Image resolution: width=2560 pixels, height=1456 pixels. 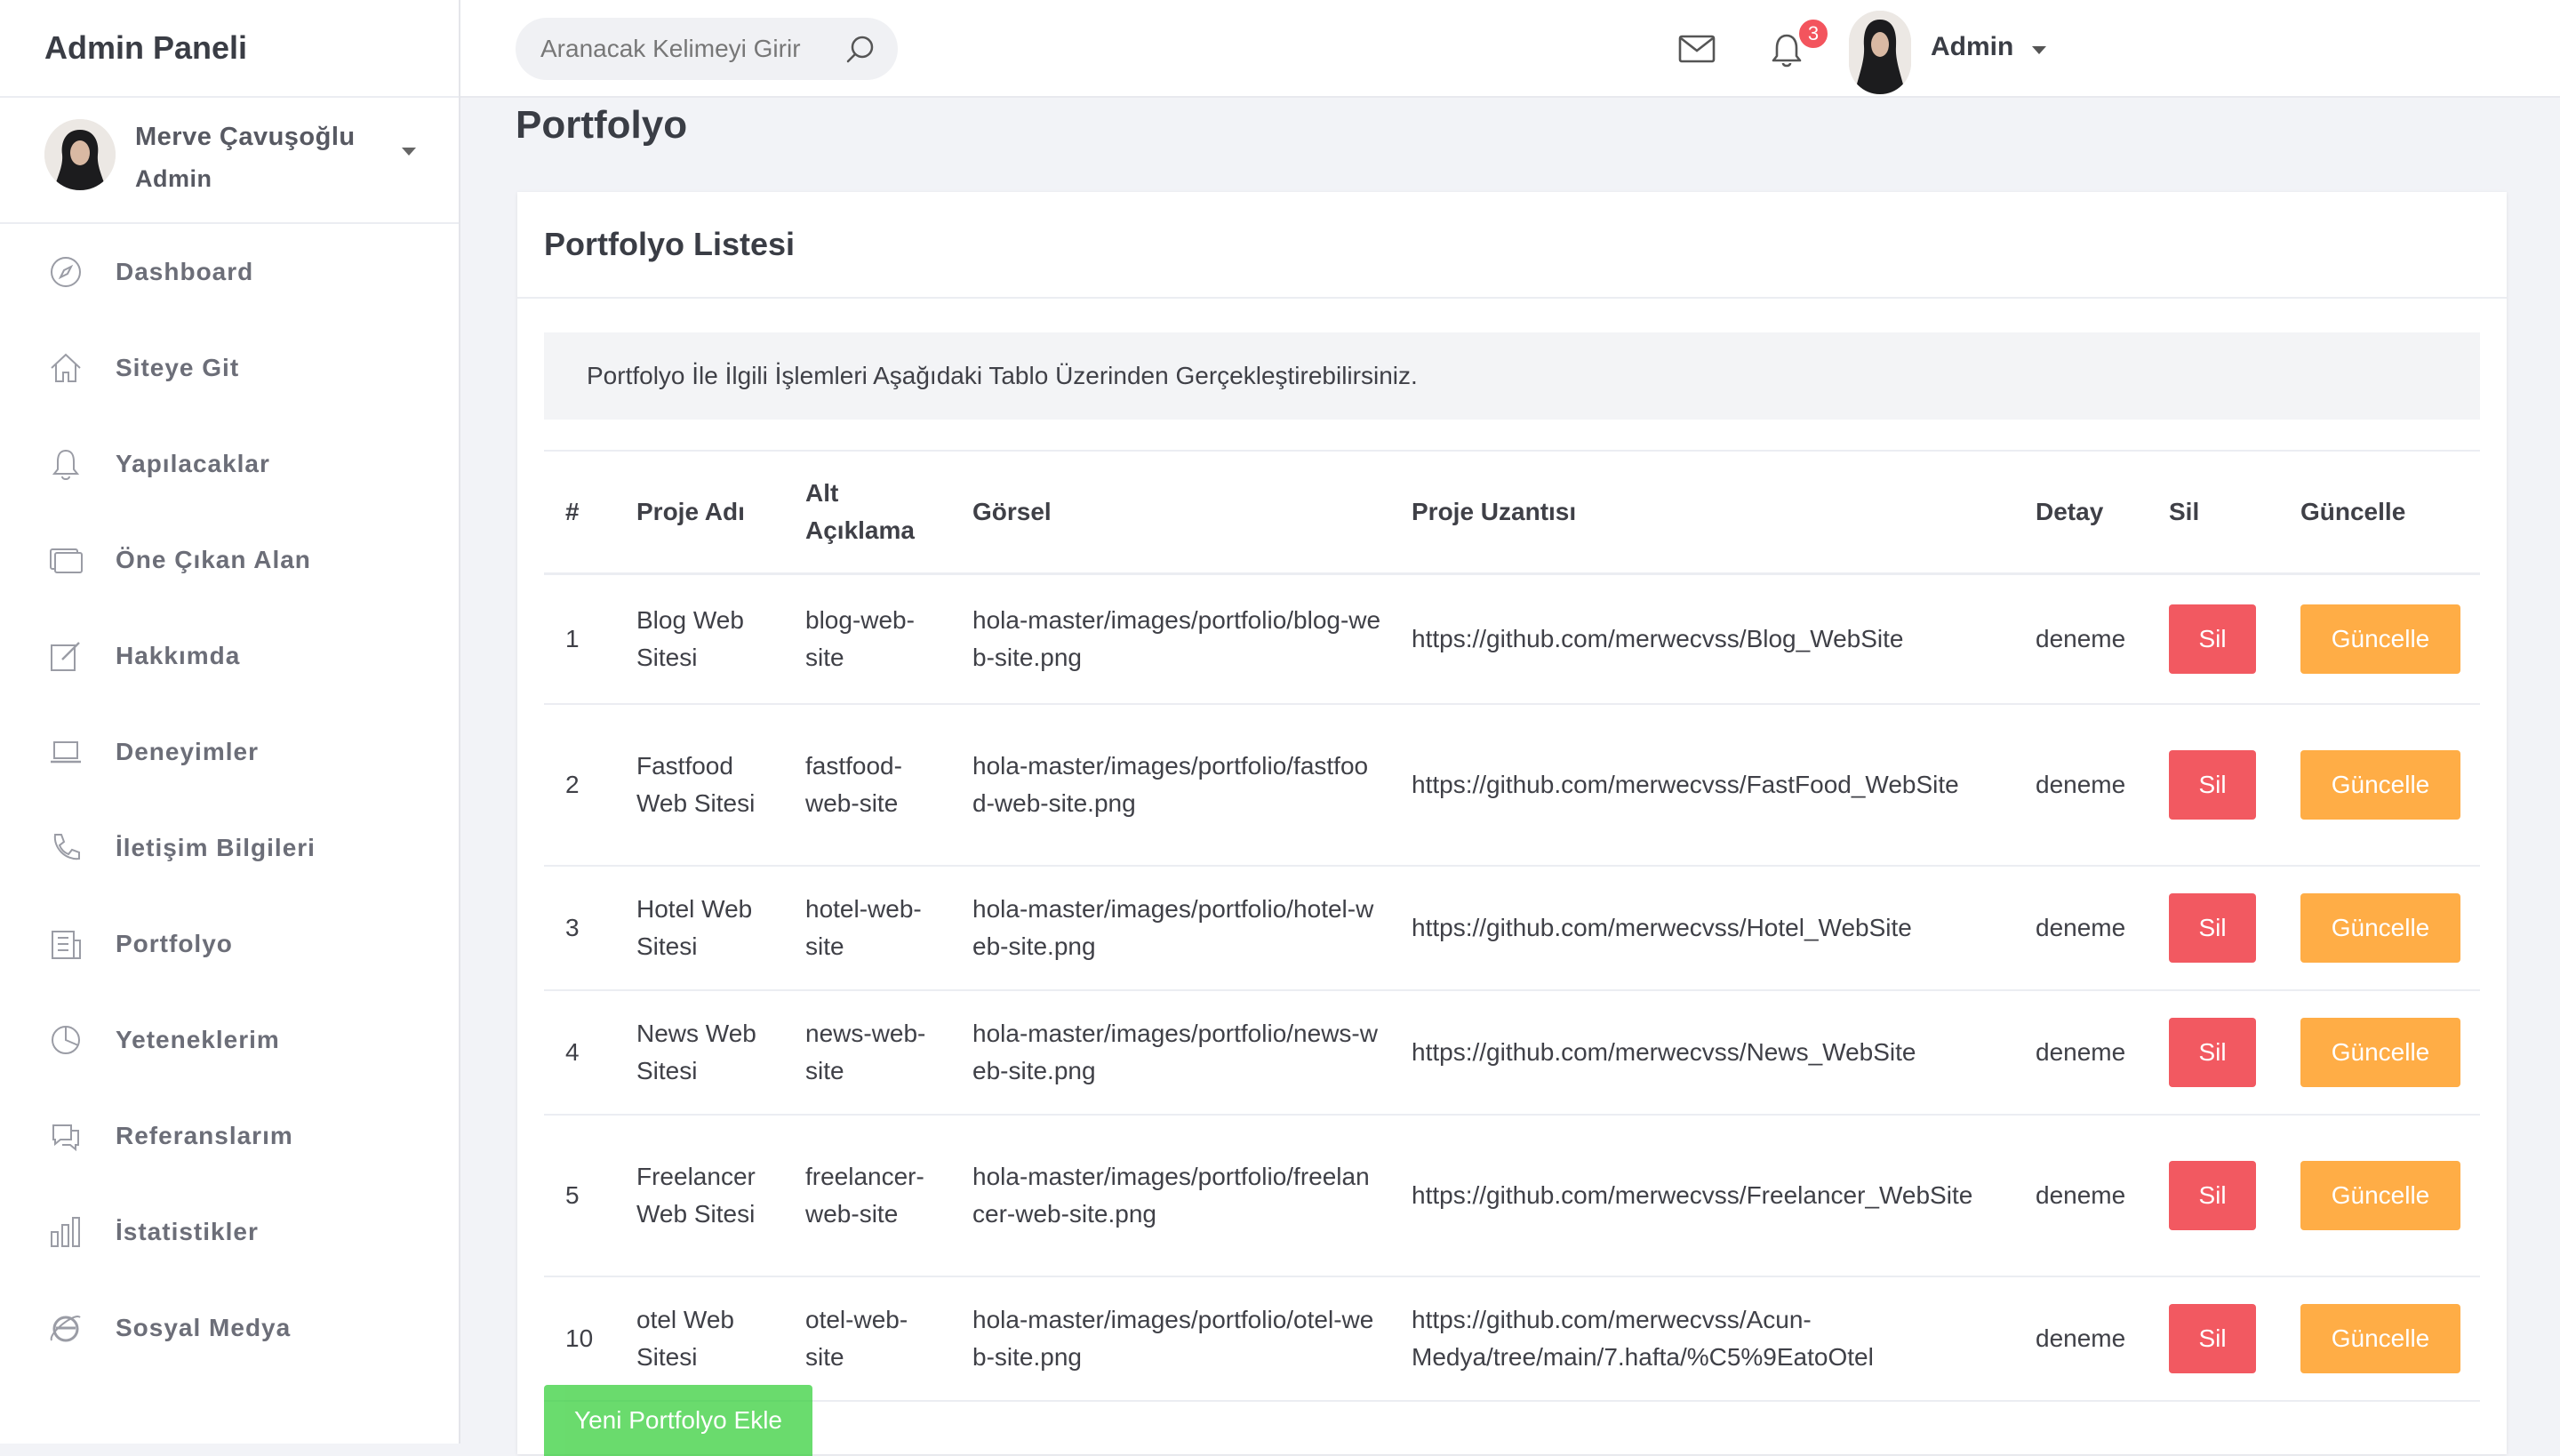 I want to click on user-profile: Merve Çavuşoğlu Admin, so click(x=229, y=161).